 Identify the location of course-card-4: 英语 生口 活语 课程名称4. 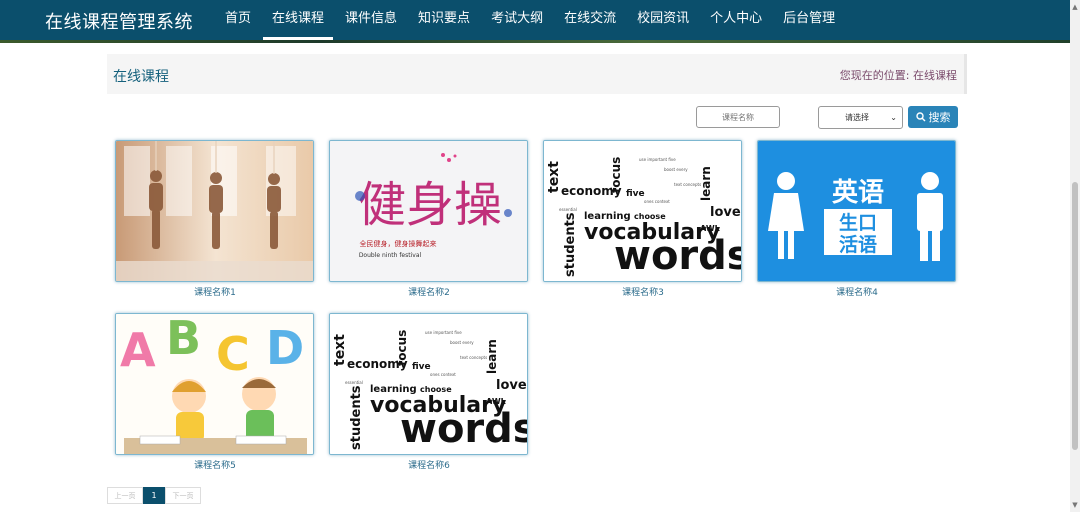
(857, 219).